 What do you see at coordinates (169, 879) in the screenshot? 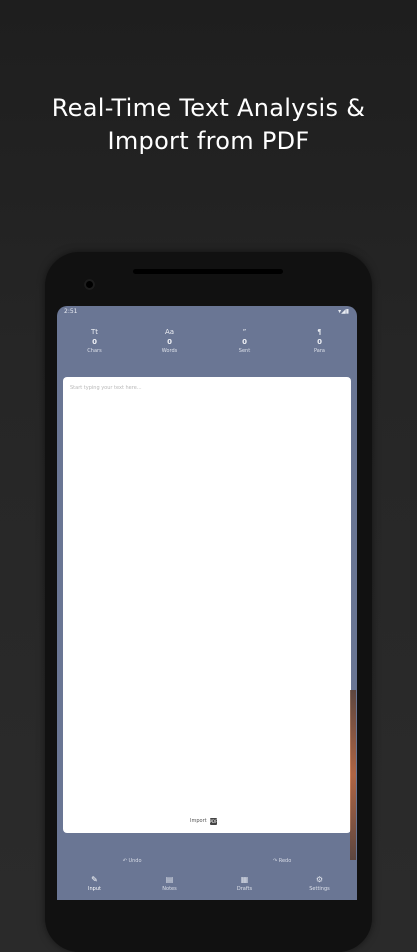
I see `notes-icon: ▤` at bounding box center [169, 879].